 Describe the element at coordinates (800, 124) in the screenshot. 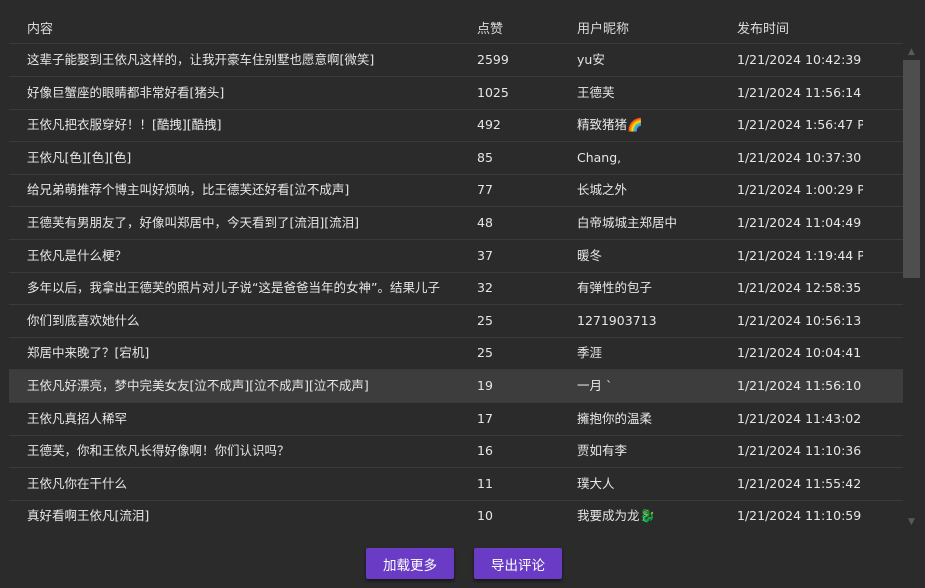

I see `cell-time: 1/21/2024 1:56:47 PM` at that location.